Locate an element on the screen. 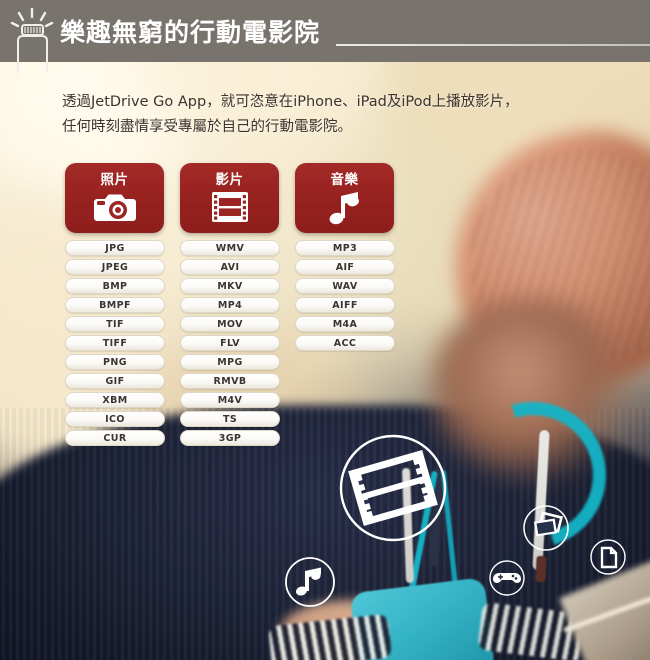 The height and width of the screenshot is (660, 650). film-strip-icon is located at coordinates (229, 207).